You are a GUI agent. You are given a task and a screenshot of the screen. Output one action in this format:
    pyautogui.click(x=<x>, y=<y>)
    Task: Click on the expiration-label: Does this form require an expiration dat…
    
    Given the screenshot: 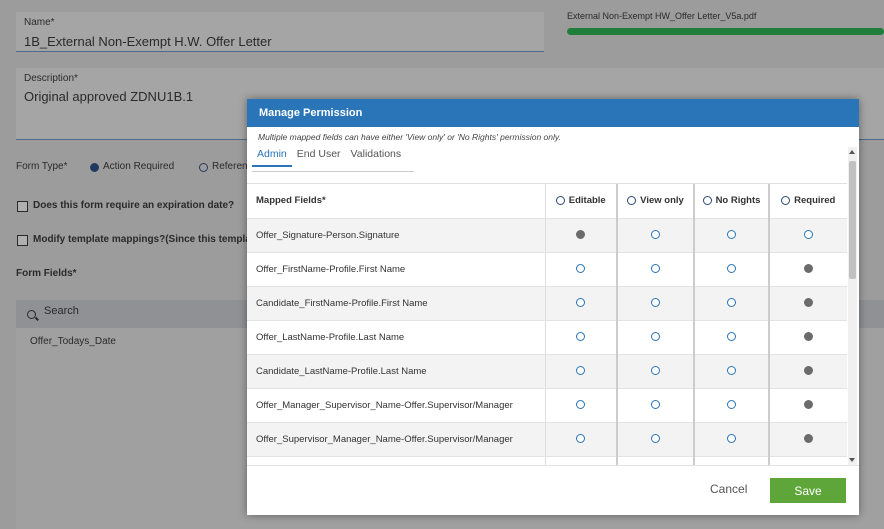 What is the action you would take?
    pyautogui.click(x=134, y=205)
    